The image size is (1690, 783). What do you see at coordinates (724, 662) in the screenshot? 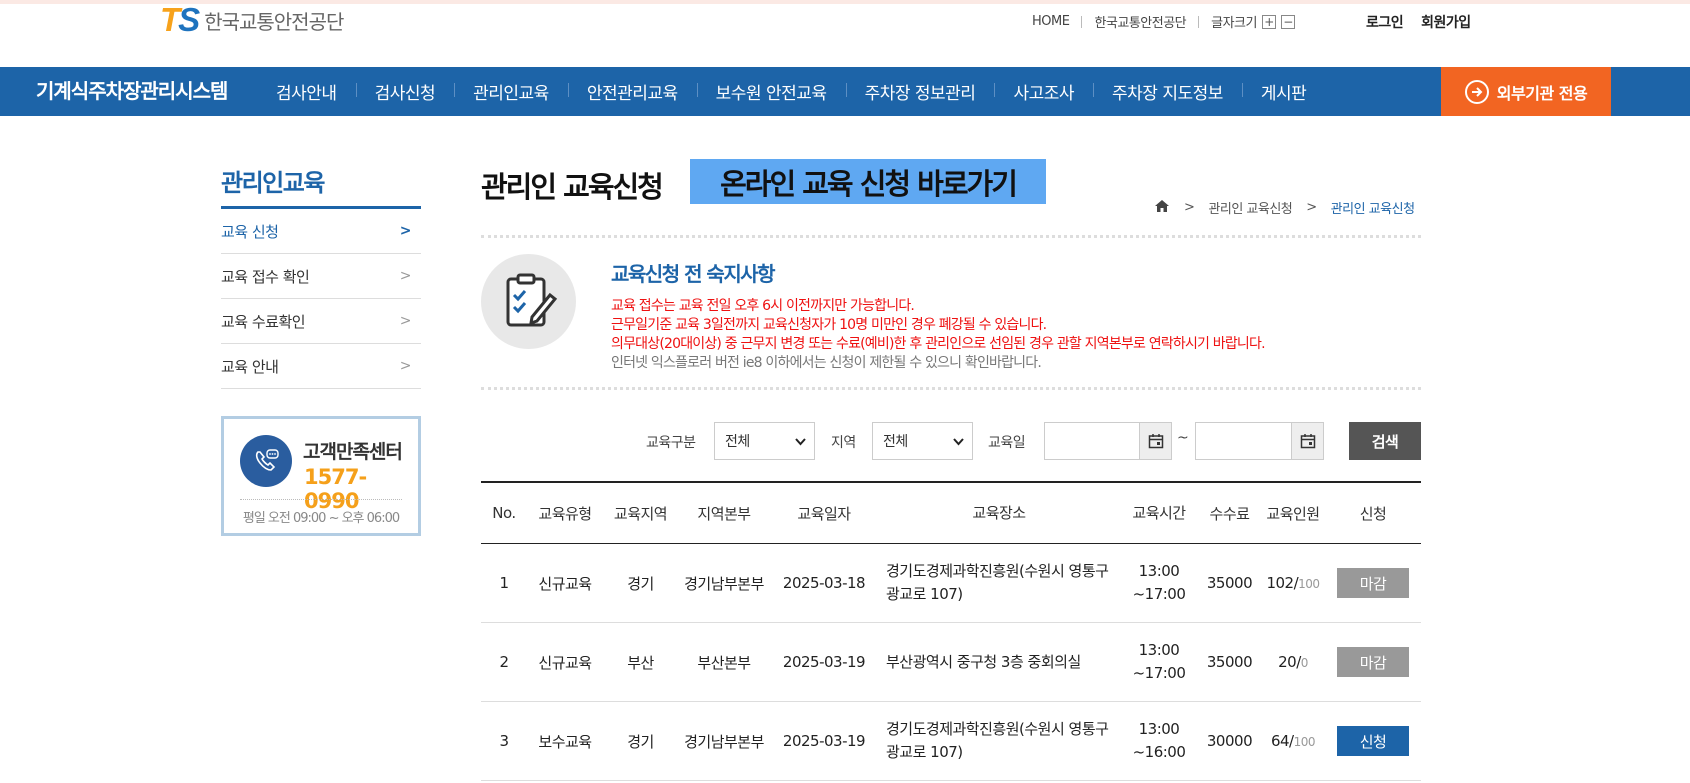
I see `cell-hq: 부산본부` at bounding box center [724, 662].